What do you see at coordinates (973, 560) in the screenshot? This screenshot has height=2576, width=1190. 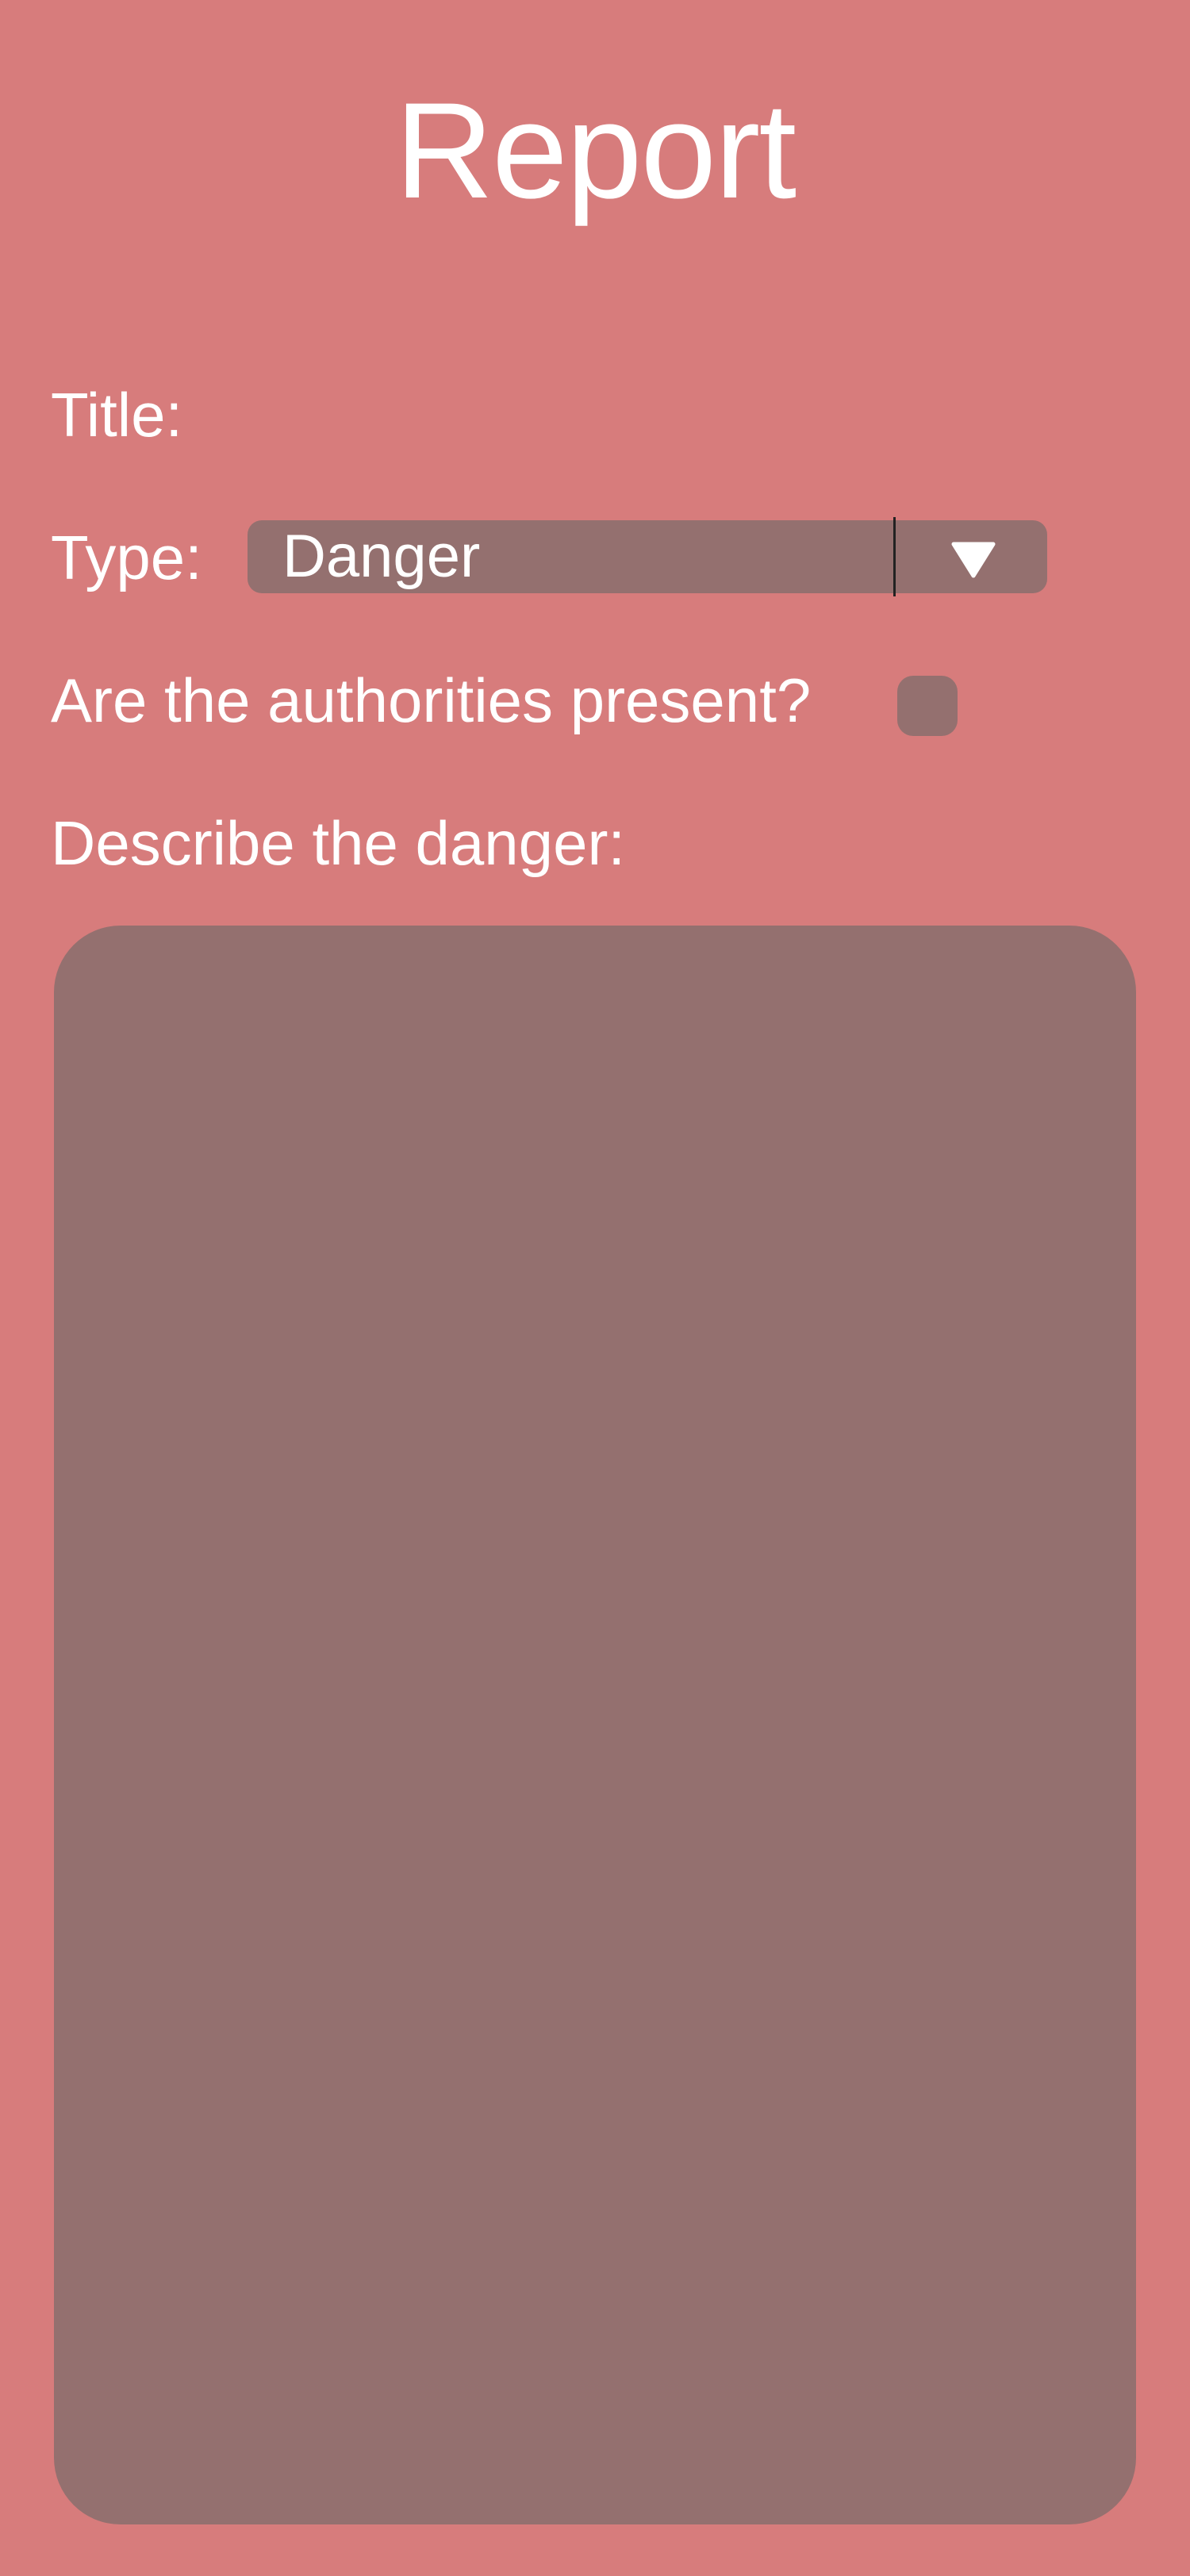 I see `chevron-down-icon` at bounding box center [973, 560].